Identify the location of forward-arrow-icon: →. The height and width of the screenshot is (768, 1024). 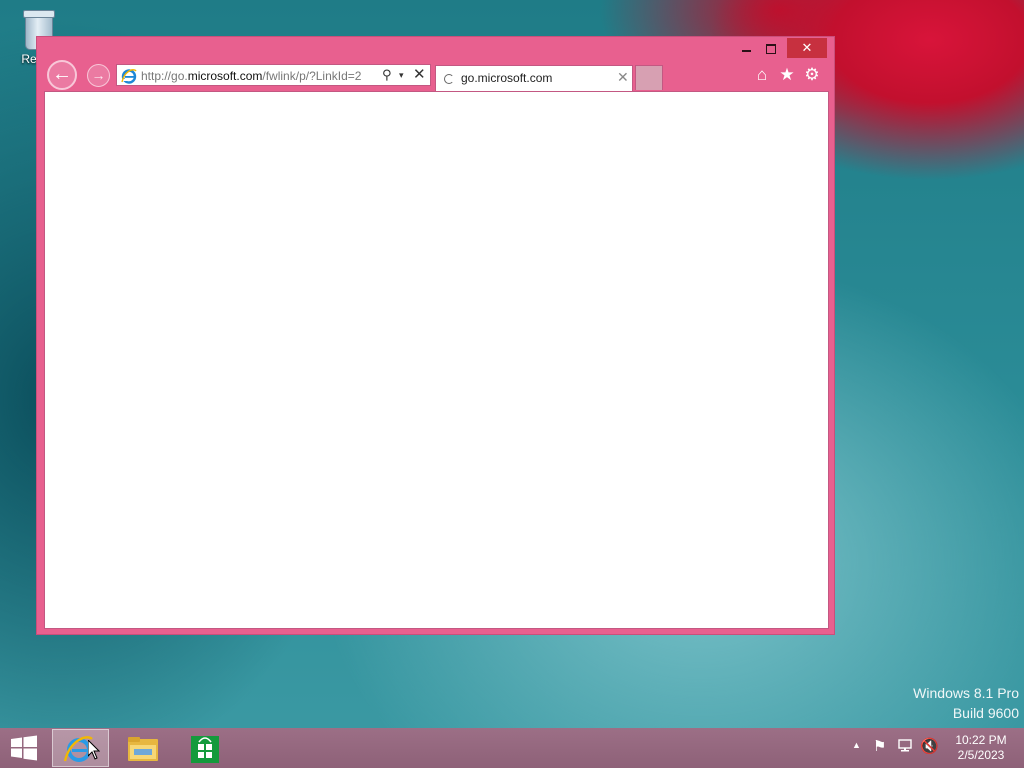
(98, 75).